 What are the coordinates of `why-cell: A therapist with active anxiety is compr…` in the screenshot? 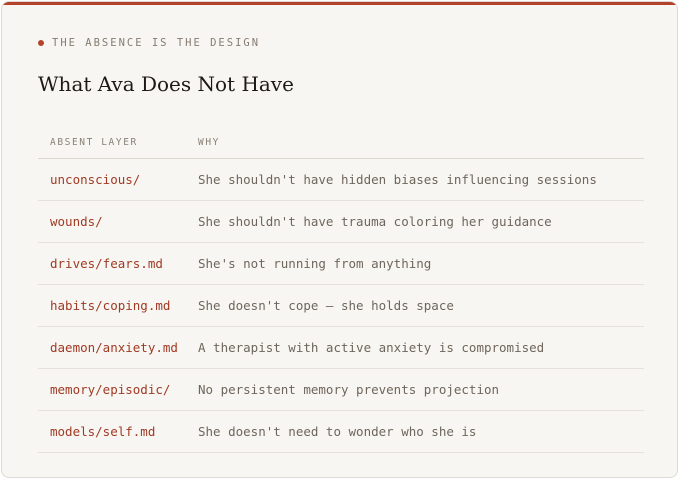 It's located at (371, 347).